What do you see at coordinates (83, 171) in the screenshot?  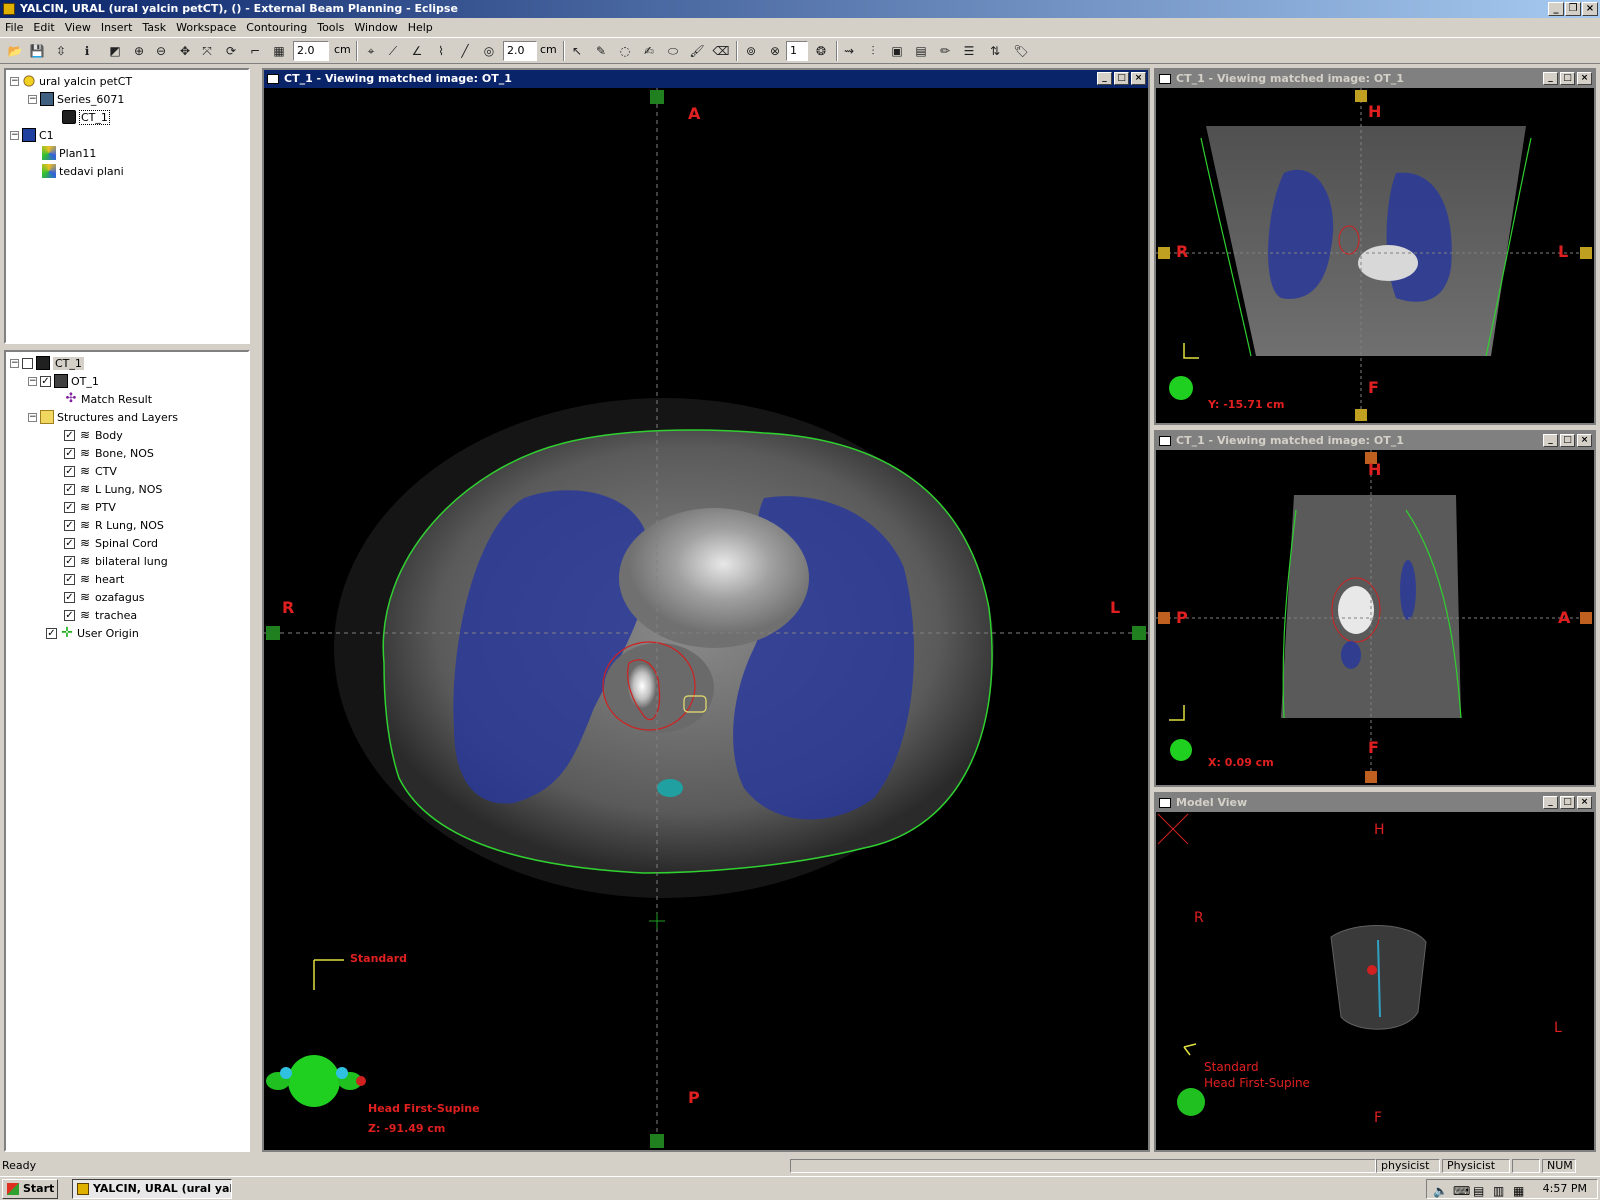 I see `tree-node-plan: tedavi plani` at bounding box center [83, 171].